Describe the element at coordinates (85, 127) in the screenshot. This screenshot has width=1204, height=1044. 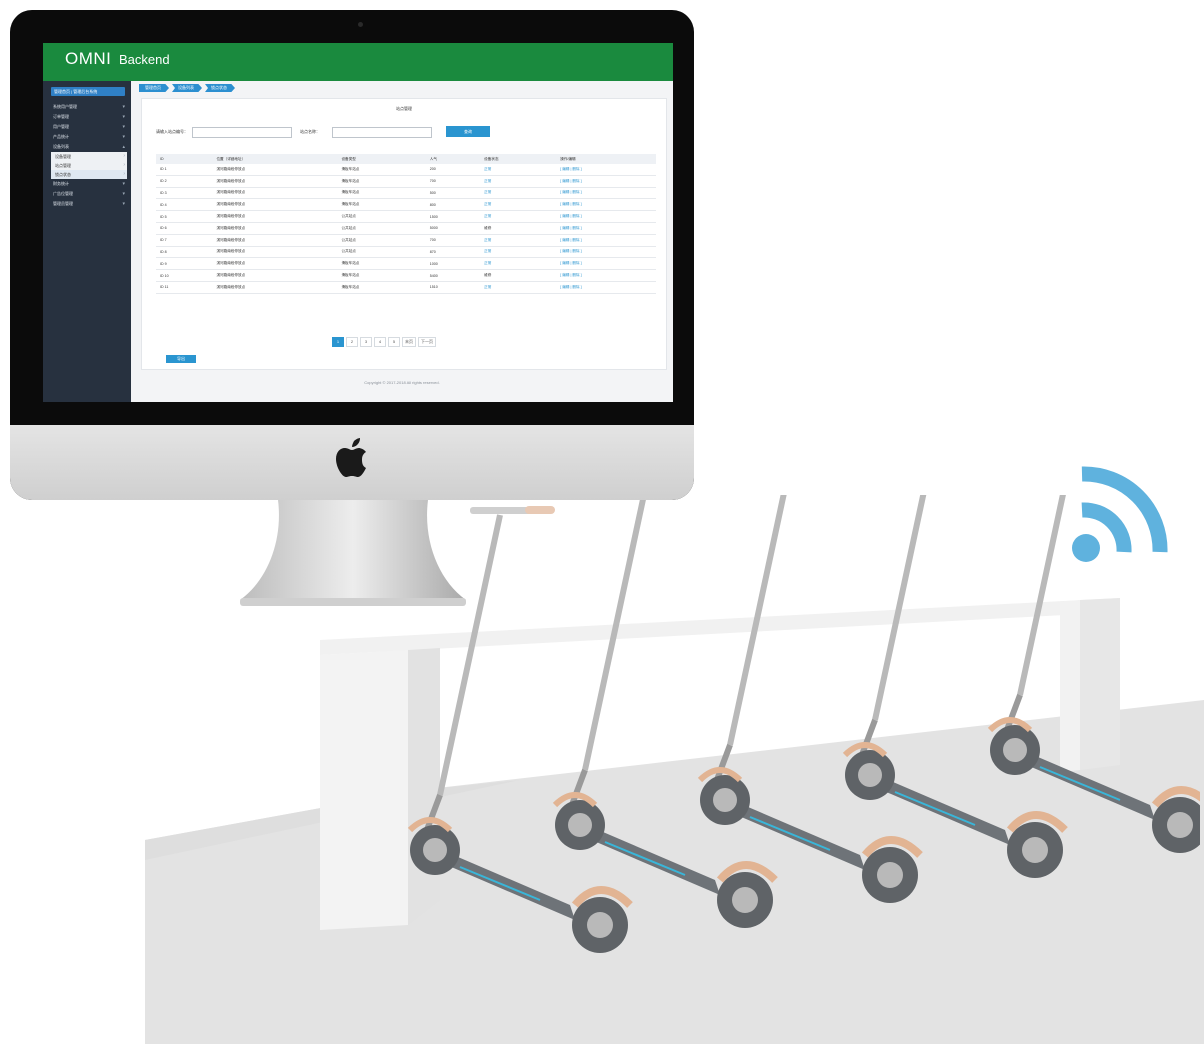
I see `sidebar-item-users: 用户管理 ▾` at that location.